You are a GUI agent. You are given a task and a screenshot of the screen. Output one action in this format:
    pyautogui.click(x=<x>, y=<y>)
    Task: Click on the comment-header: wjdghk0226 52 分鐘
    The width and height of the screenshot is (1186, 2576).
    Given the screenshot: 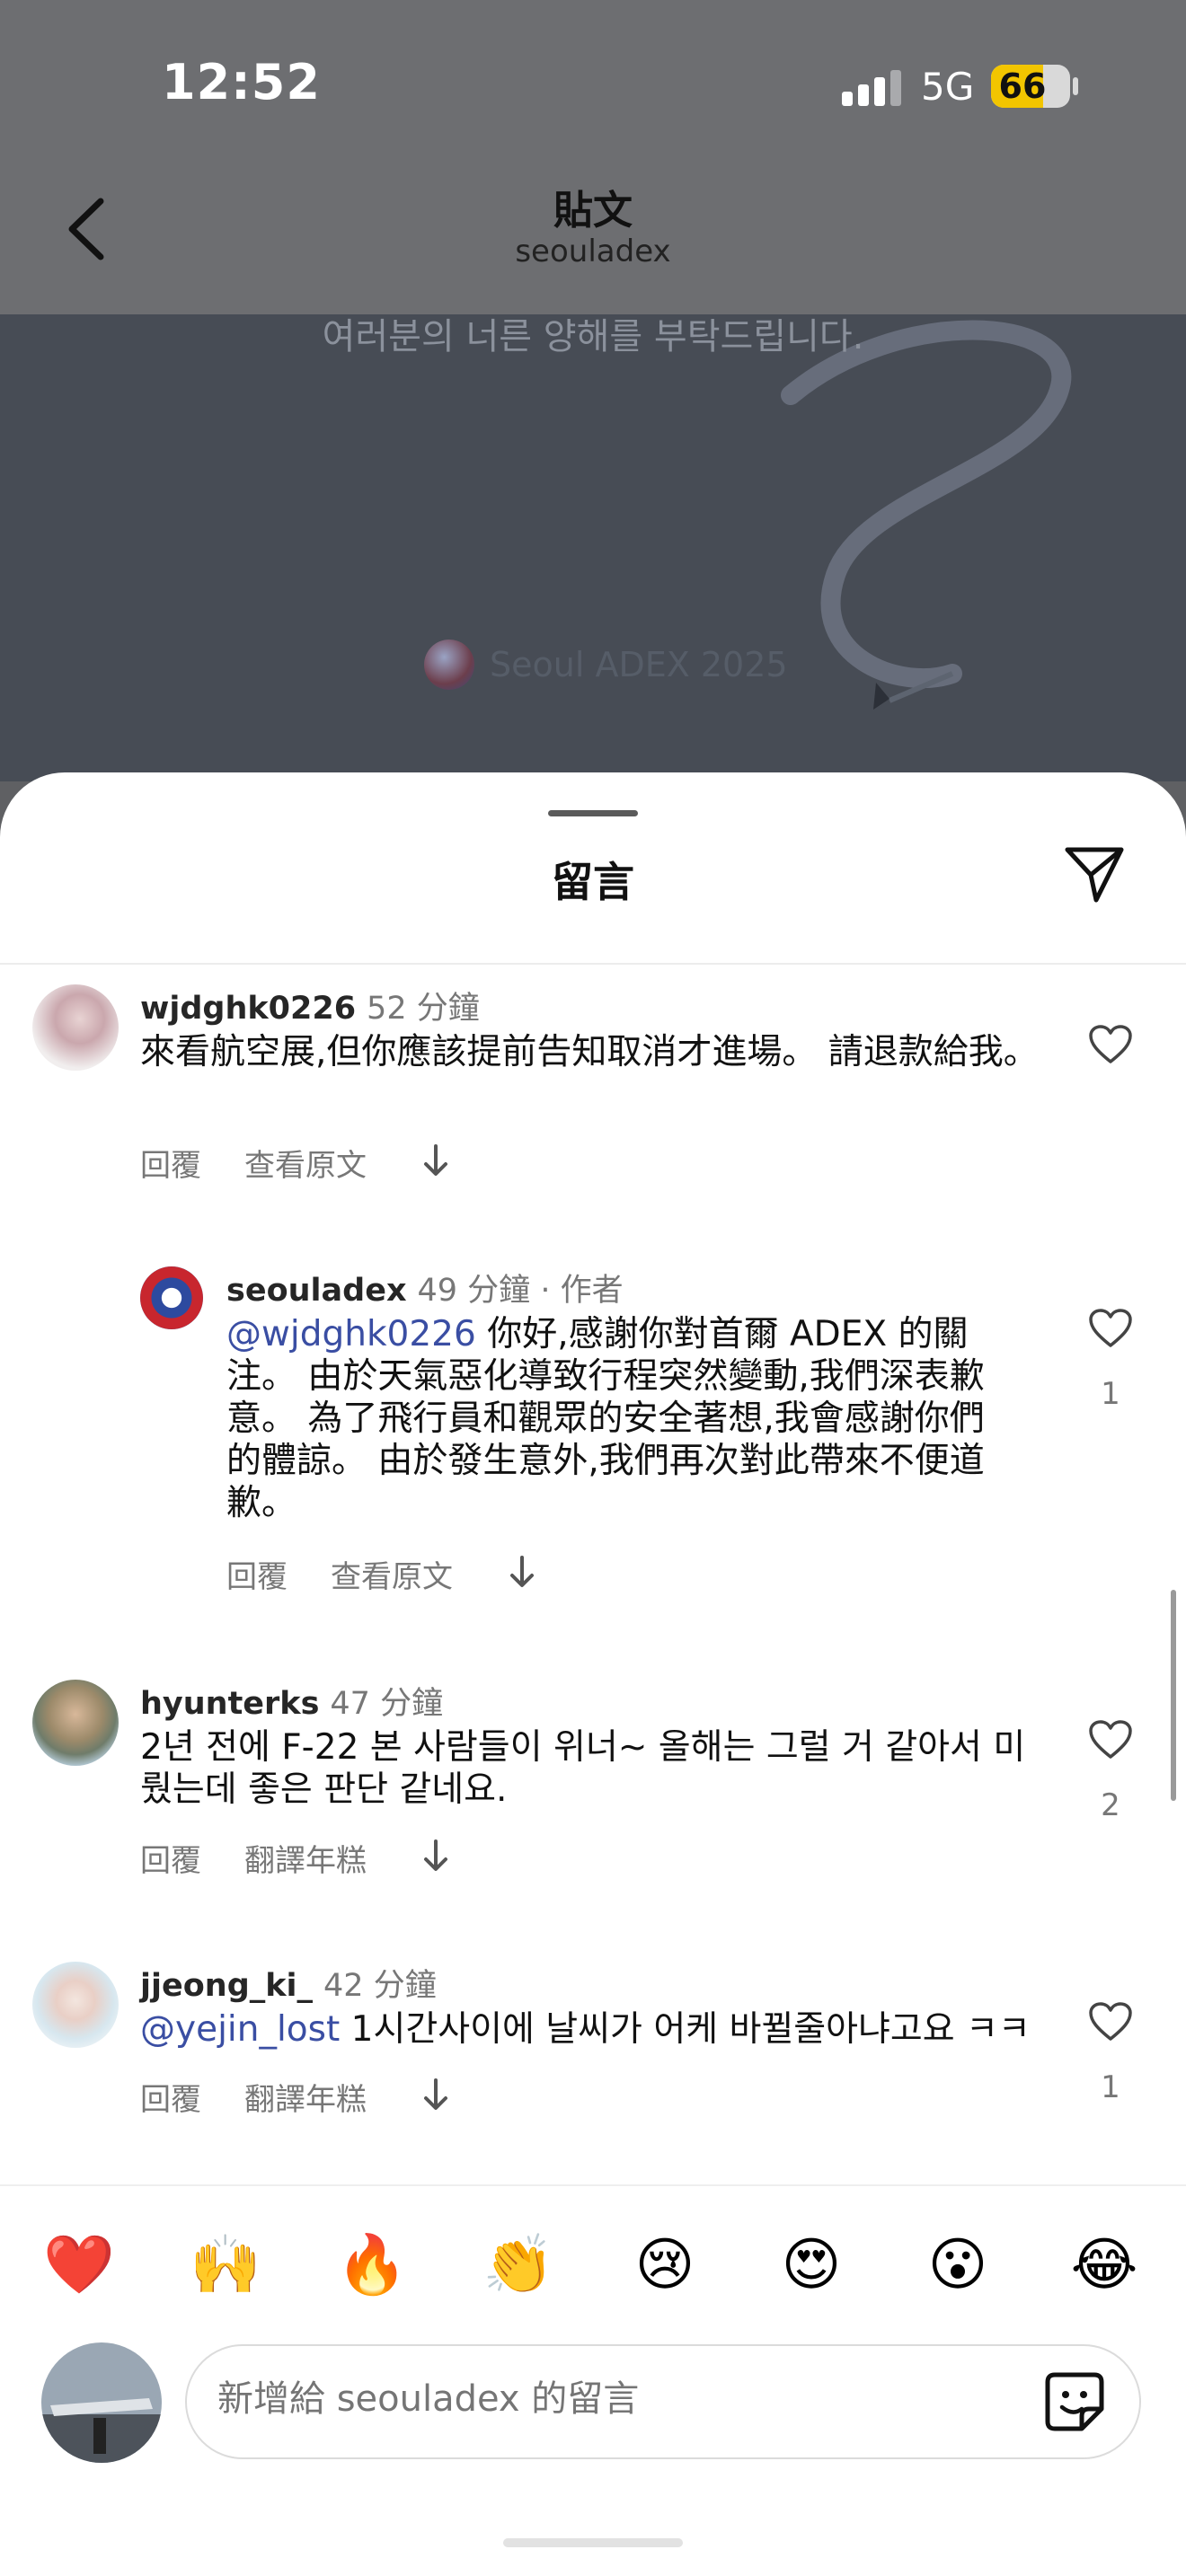 What is the action you would take?
    pyautogui.click(x=310, y=1005)
    